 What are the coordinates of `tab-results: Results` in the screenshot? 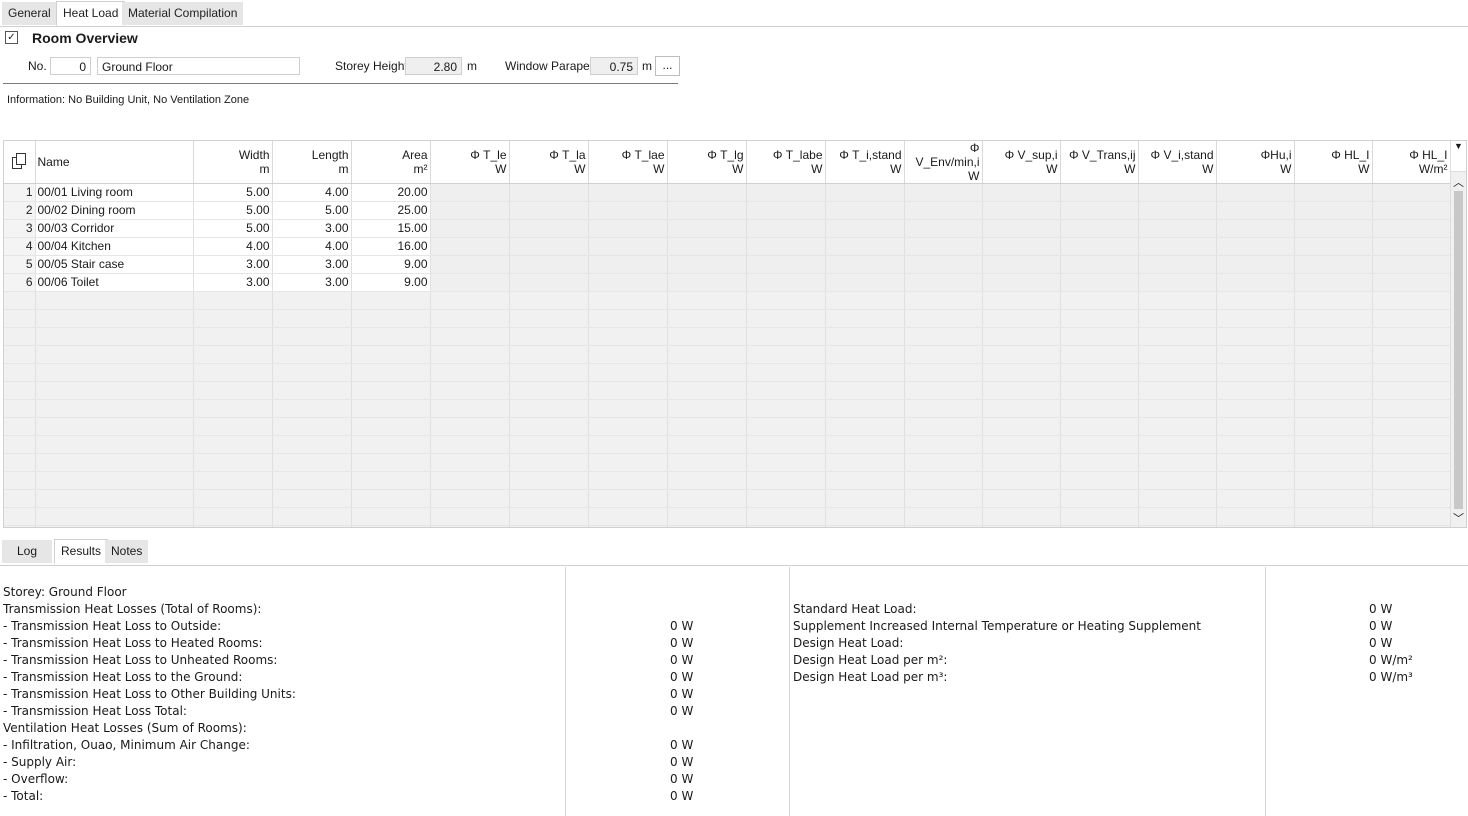 It's located at (81, 551).